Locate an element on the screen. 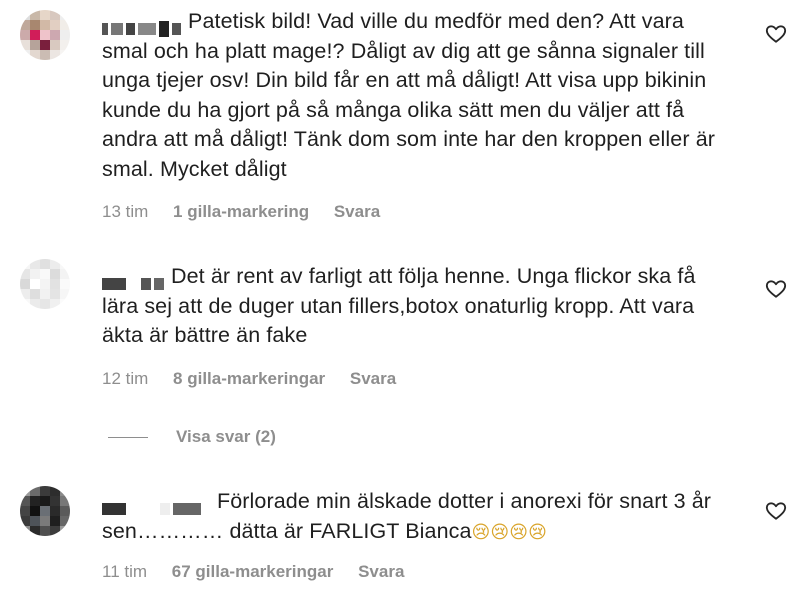 This screenshot has height=611, width=800. timestamp: 11 tim is located at coordinates (125, 571).